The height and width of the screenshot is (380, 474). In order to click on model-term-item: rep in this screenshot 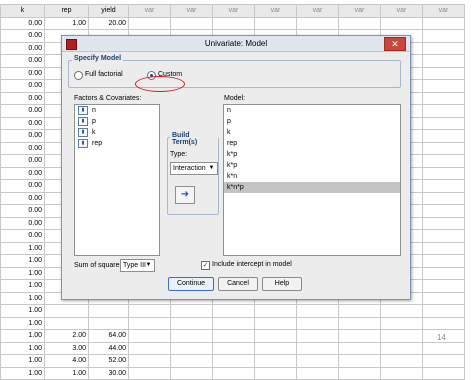, I will do `click(312, 143)`.